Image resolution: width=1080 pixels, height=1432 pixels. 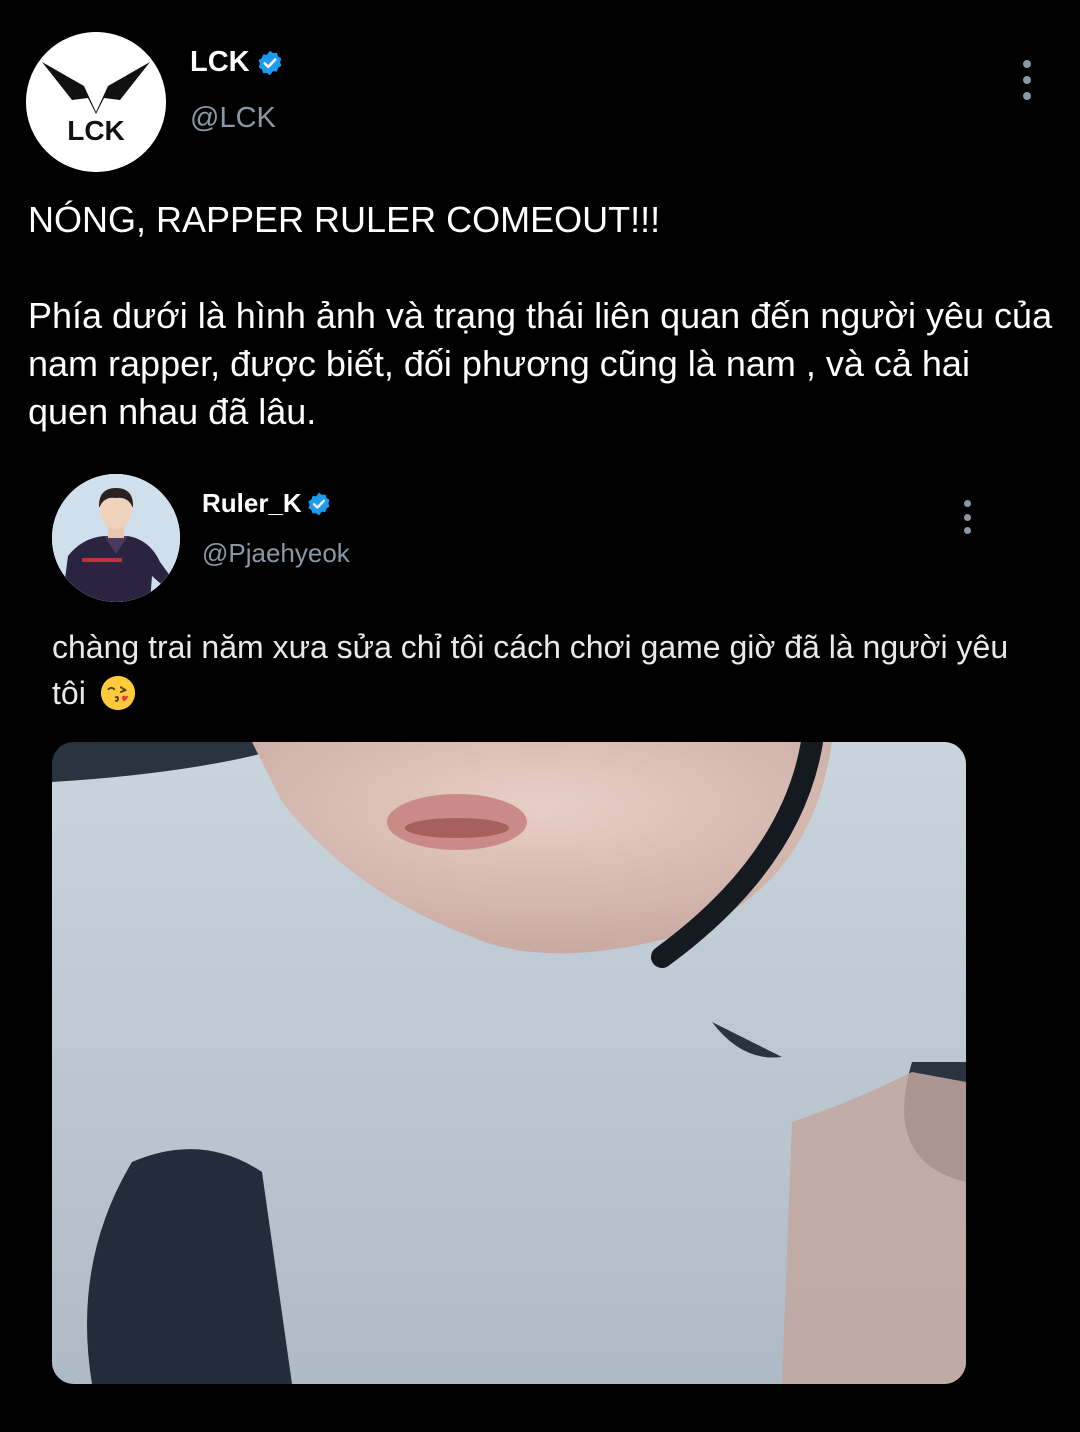 I want to click on lck-logo: LCK, so click(x=96, y=102).